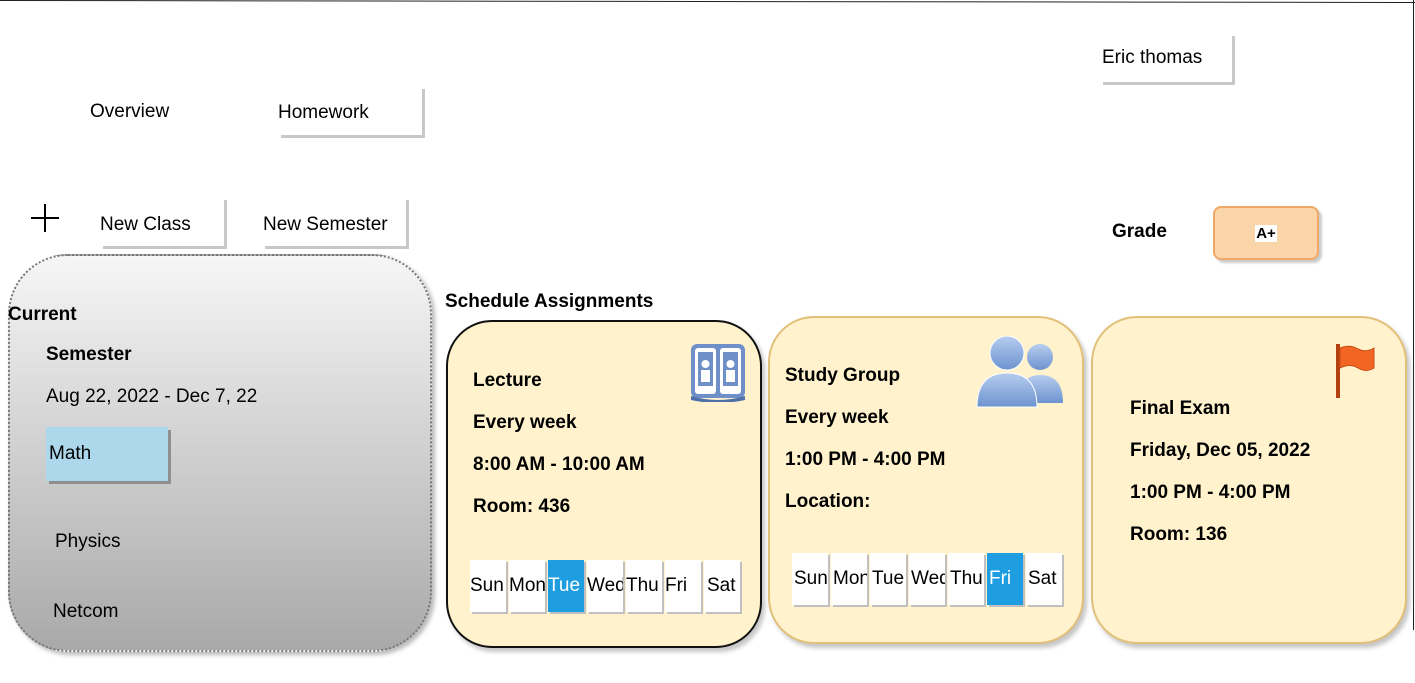  Describe the element at coordinates (145, 224) in the screenshot. I see `new-class-label: New Class` at that location.